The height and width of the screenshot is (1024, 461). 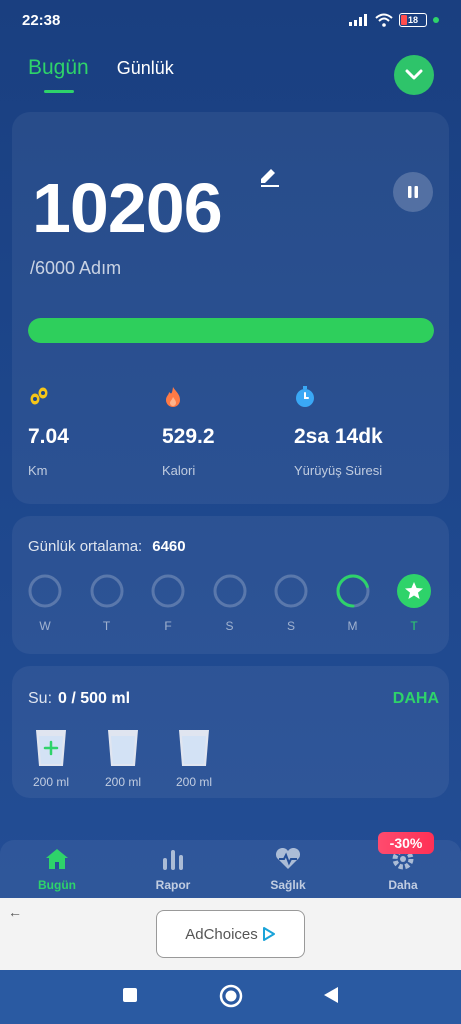 What do you see at coordinates (230, 732) in the screenshot?
I see `water-card: Su: 0 / 500 ml DAHA 200 ml 200 ml 200 ml` at bounding box center [230, 732].